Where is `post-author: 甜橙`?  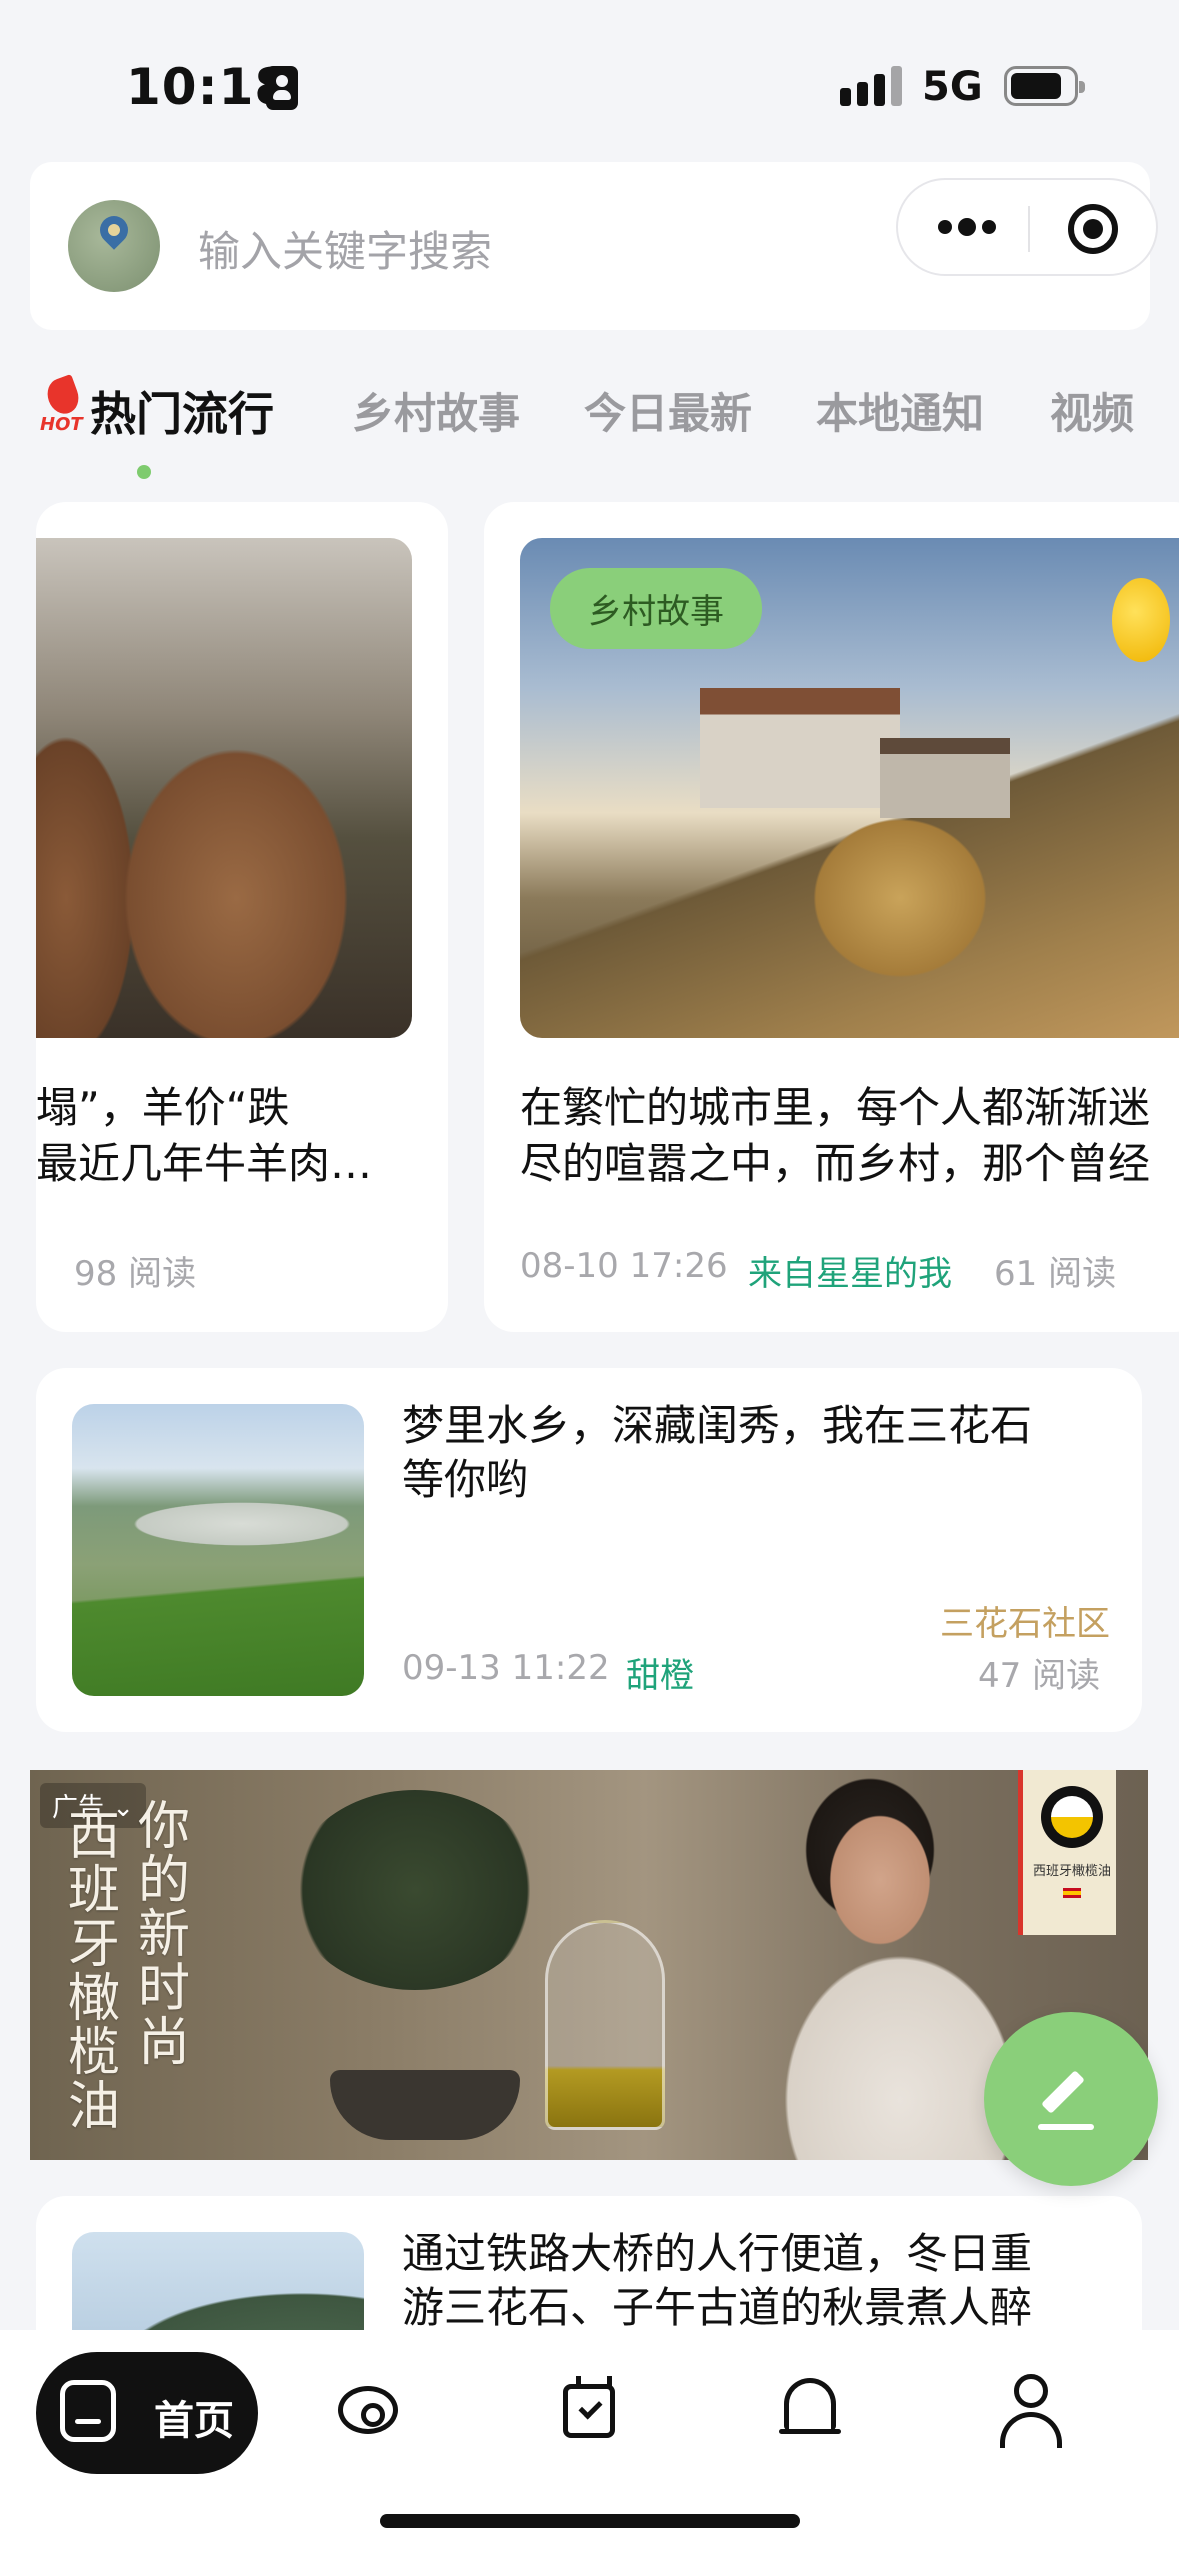 post-author: 甜橙 is located at coordinates (660, 1672).